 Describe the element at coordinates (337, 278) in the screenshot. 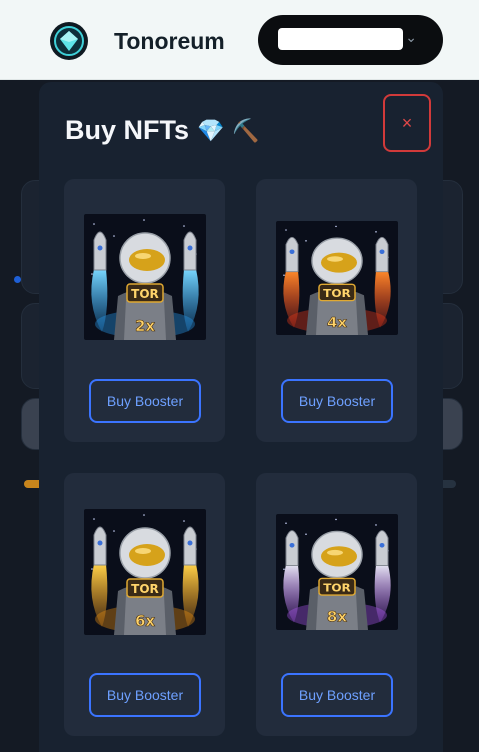

I see `booster-image-4x: TOR4x 4x` at that location.